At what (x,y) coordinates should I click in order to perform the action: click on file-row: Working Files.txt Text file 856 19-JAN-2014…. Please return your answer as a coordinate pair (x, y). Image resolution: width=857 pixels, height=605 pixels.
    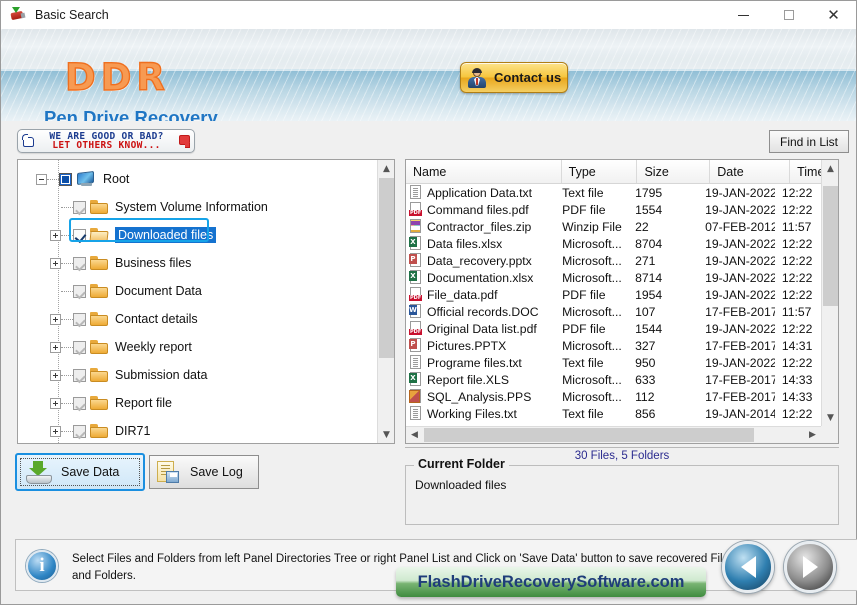
    Looking at the image, I should click on (613, 413).